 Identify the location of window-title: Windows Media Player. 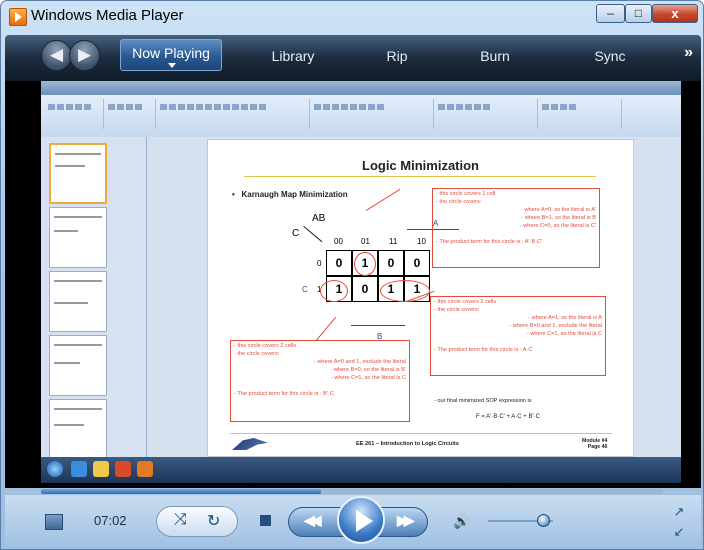
(107, 15).